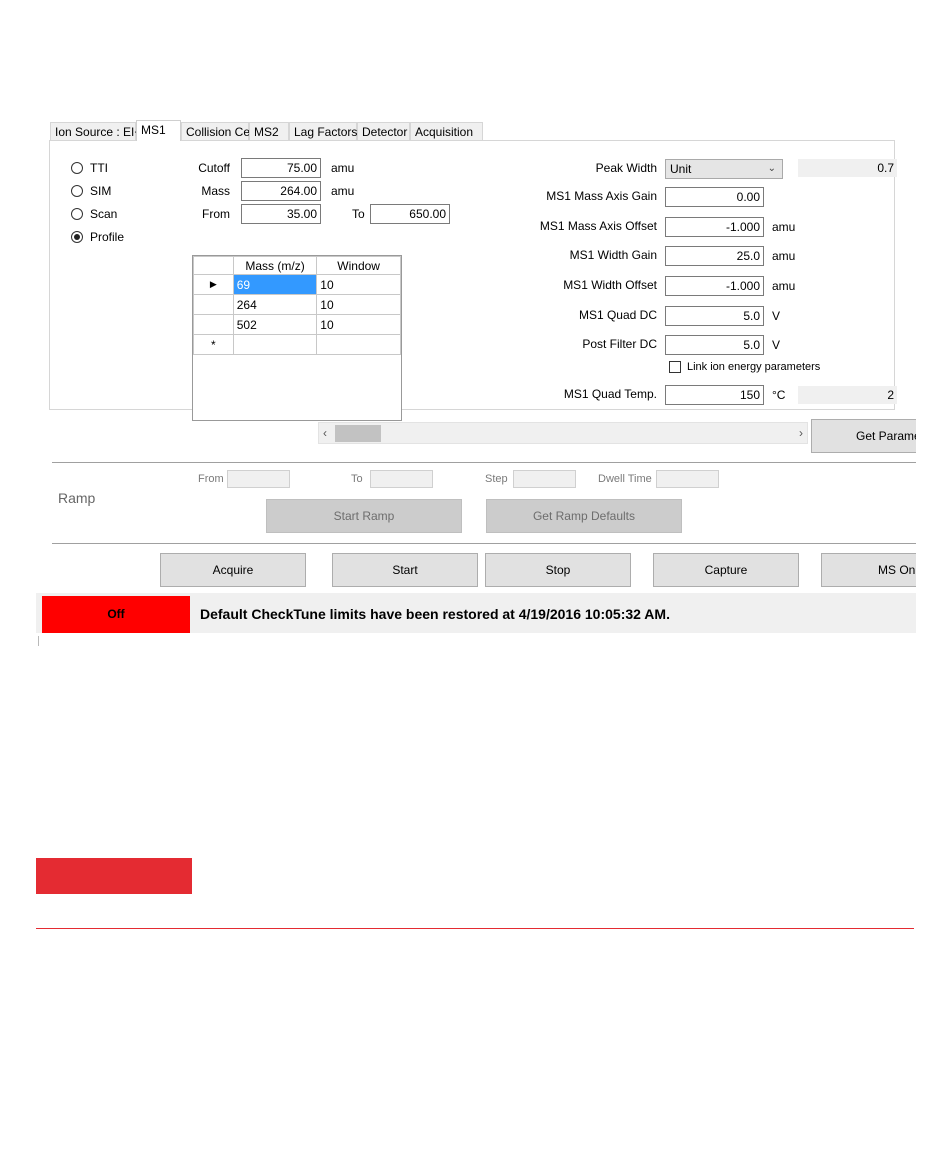 The image size is (950, 1165). Describe the element at coordinates (801, 433) in the screenshot. I see `scroll-right-icon: ›` at that location.